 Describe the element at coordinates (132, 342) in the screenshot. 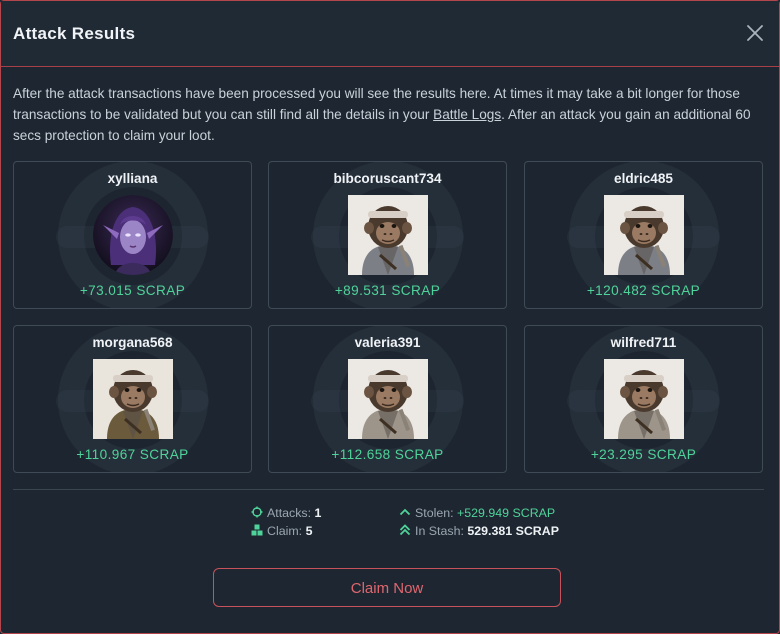

I see `player-name: morgana568` at that location.